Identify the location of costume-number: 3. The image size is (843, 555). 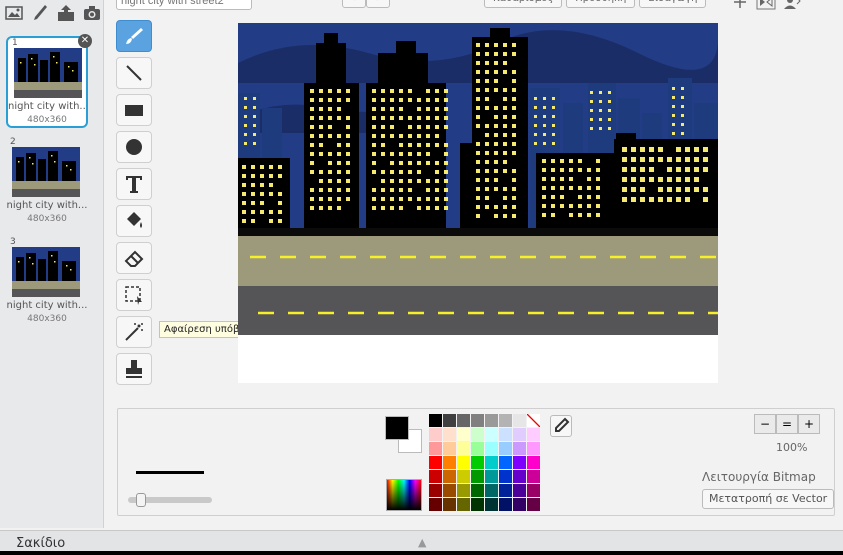
(13, 242).